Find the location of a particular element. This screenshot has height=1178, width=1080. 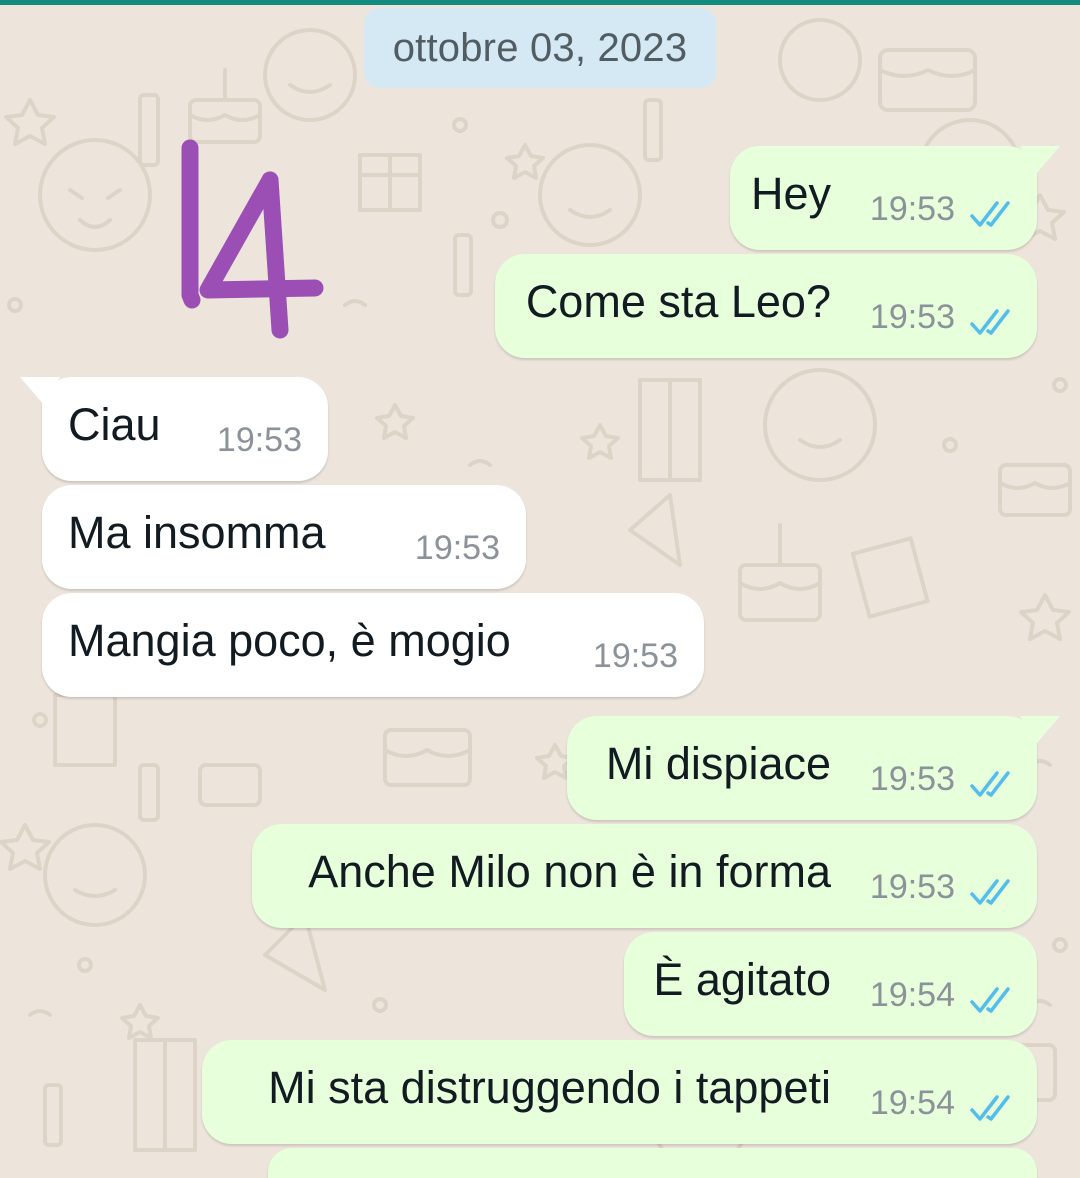

message-bubble-outgoing: Hey 19:53 is located at coordinates (883, 198).